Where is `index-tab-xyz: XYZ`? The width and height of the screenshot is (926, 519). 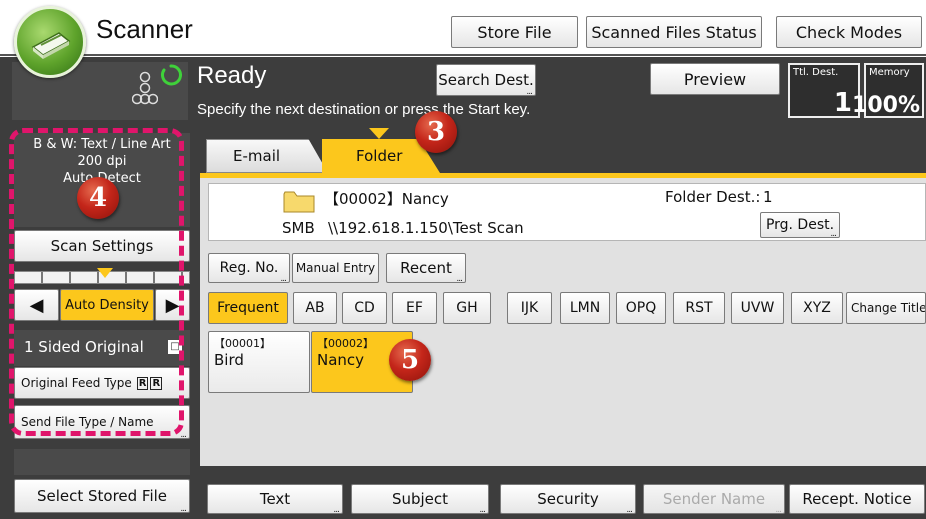 index-tab-xyz: XYZ is located at coordinates (817, 308).